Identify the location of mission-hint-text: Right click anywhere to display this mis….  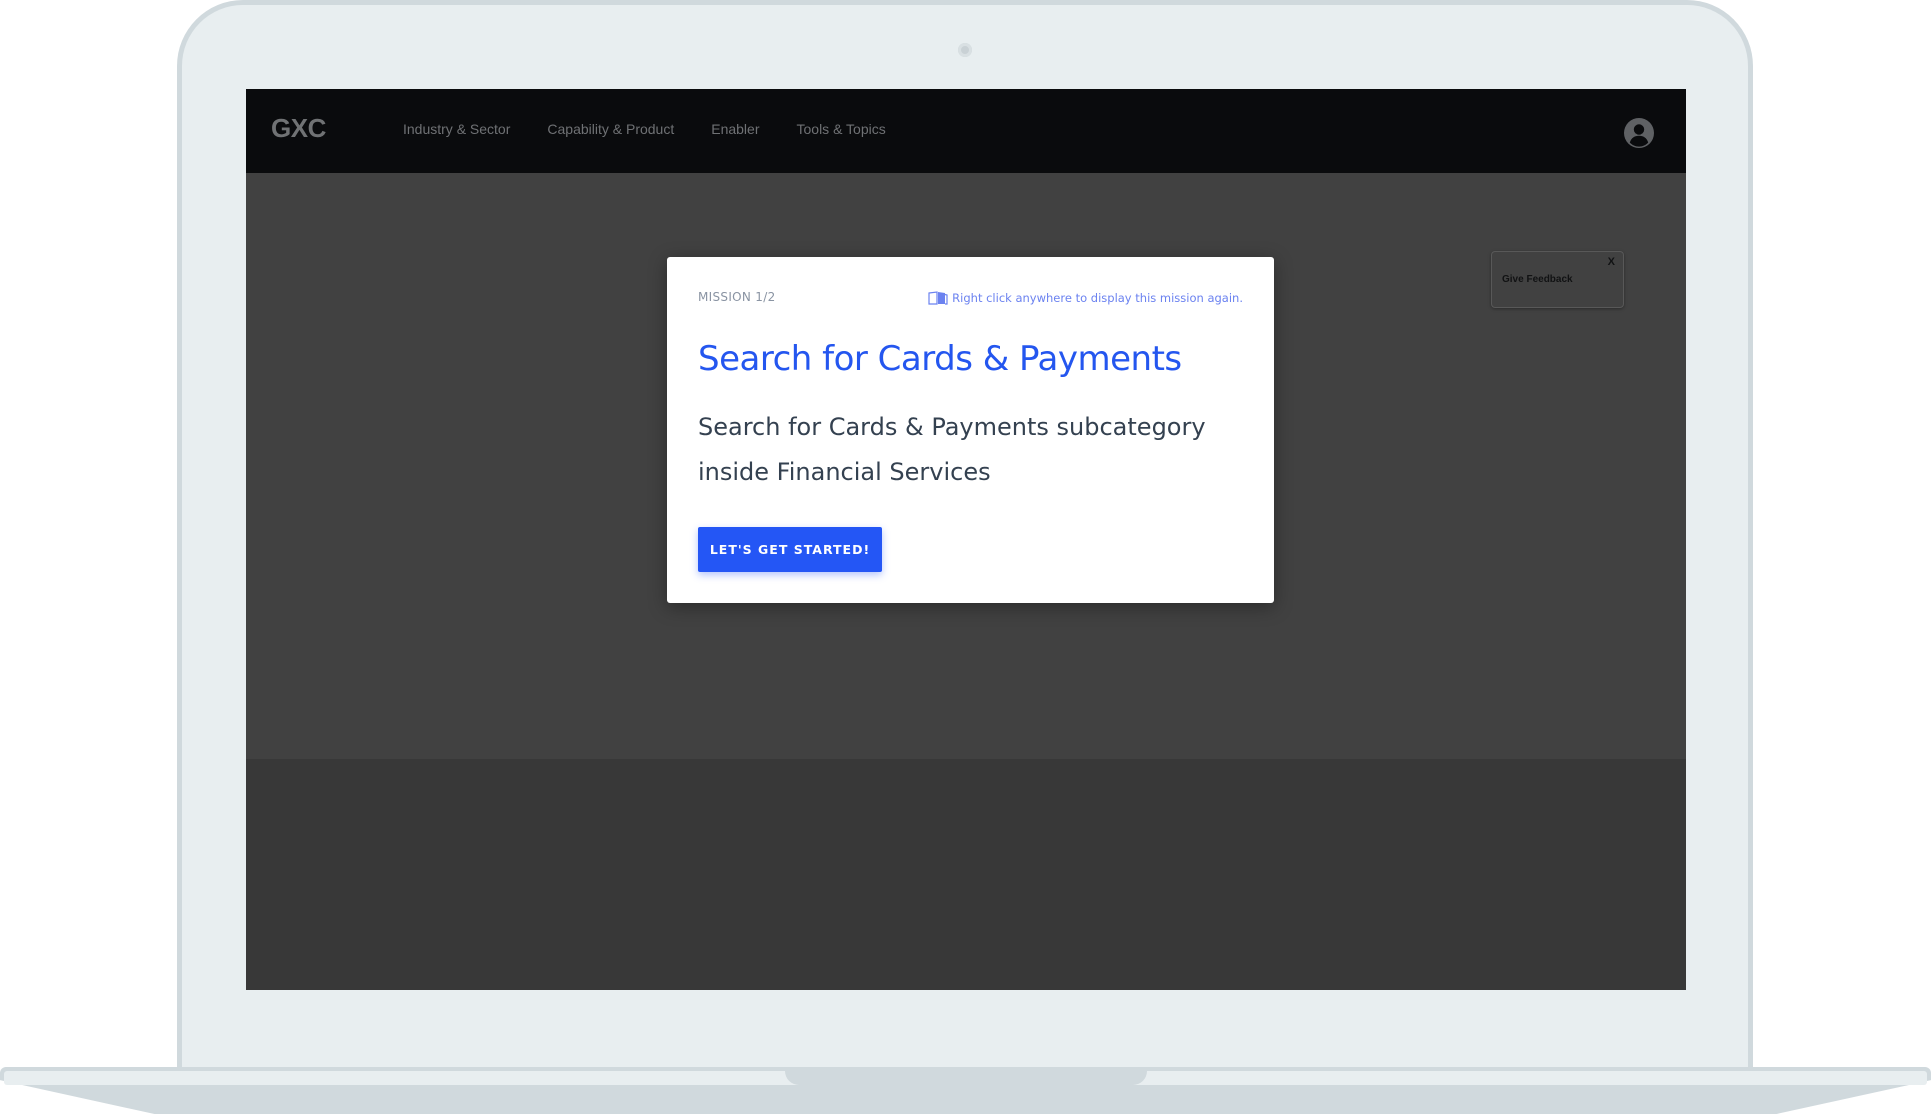
(1097, 298).